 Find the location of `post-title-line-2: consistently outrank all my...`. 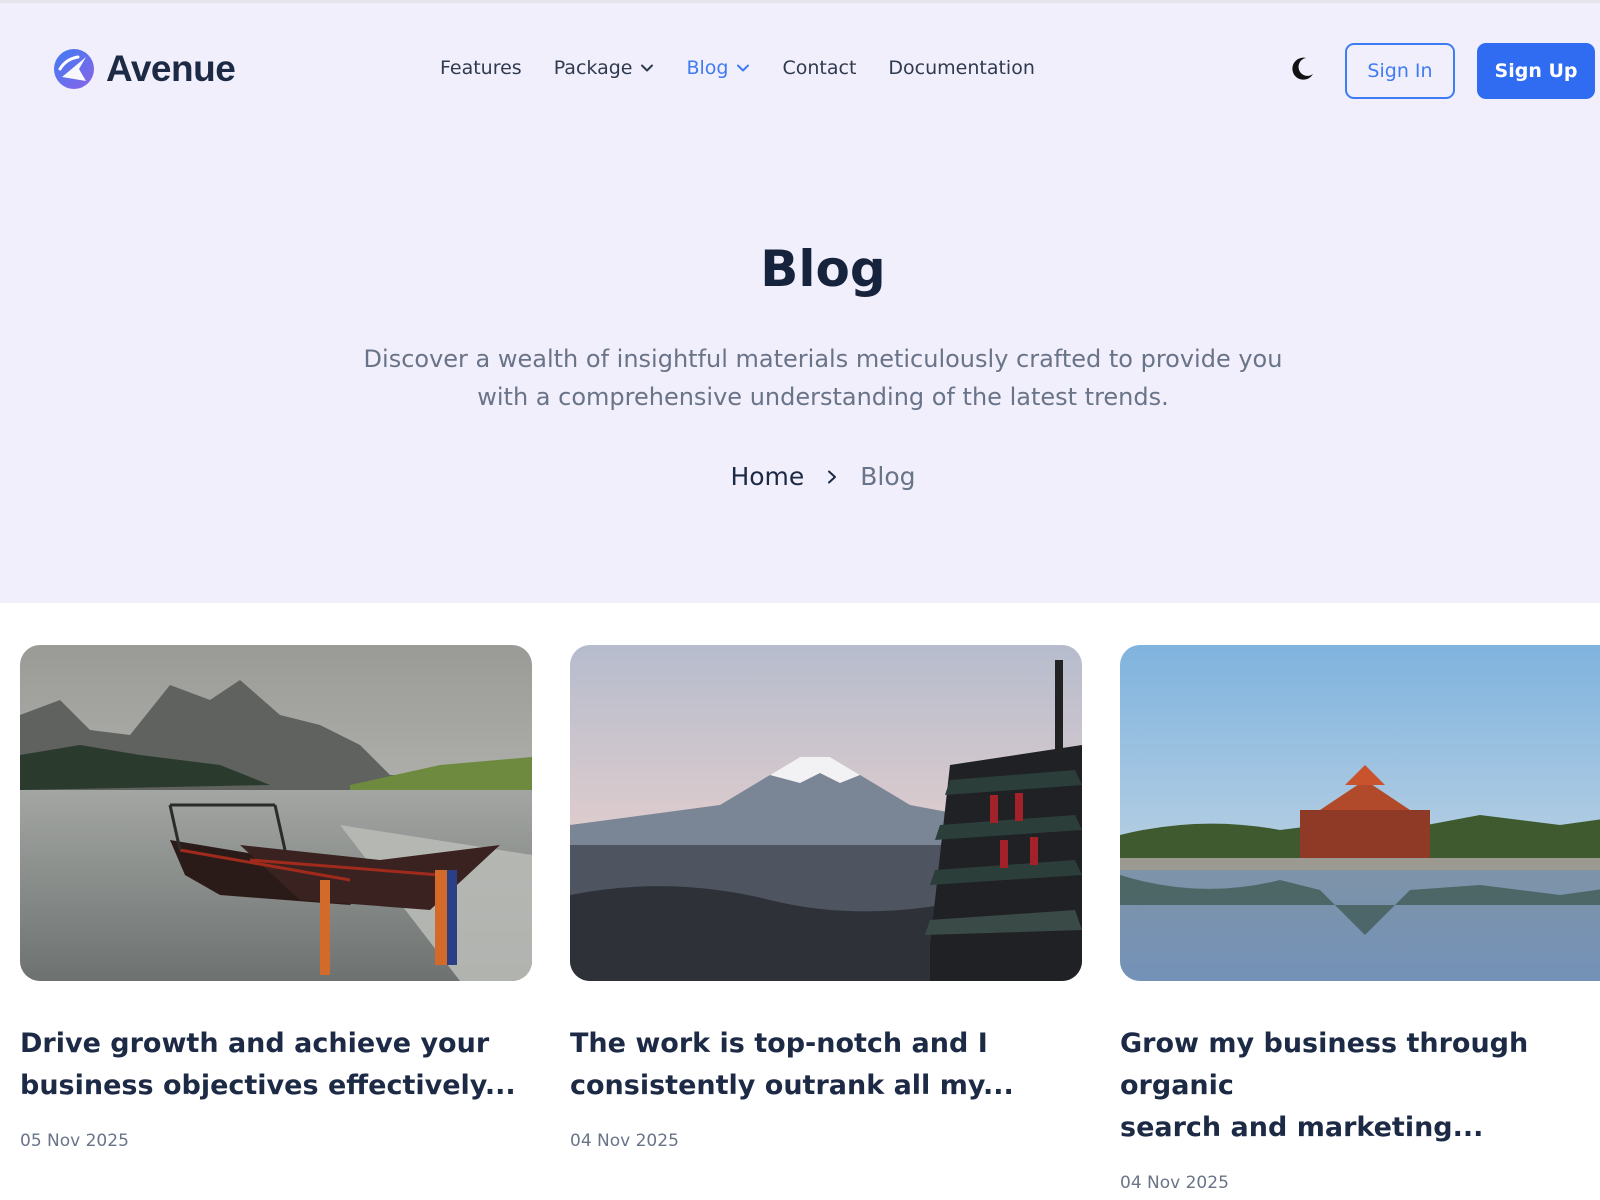

post-title-line-2: consistently outrank all my... is located at coordinates (792, 1085).